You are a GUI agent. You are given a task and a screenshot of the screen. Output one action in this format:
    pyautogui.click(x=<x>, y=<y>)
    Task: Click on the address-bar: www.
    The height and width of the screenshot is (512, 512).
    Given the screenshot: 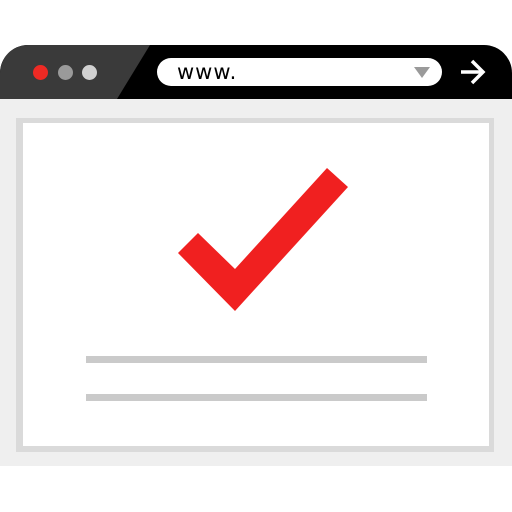 What is the action you would take?
    pyautogui.click(x=299, y=72)
    